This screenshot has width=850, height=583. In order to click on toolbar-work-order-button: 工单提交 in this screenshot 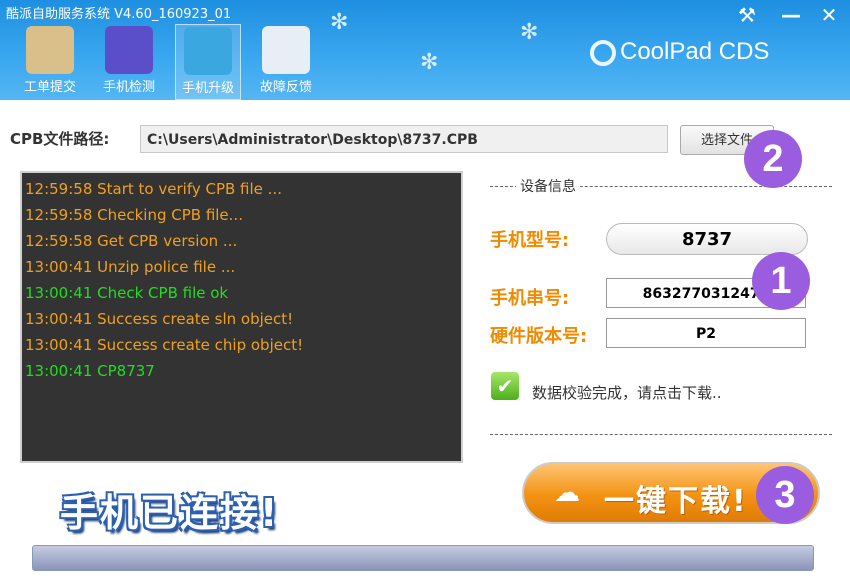, I will do `click(50, 61)`.